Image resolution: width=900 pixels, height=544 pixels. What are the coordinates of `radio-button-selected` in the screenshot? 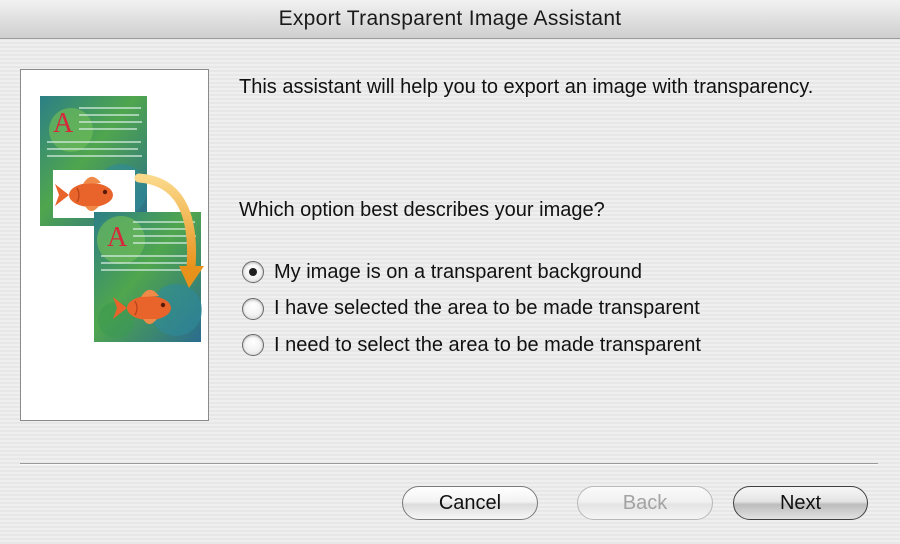 It's located at (253, 272).